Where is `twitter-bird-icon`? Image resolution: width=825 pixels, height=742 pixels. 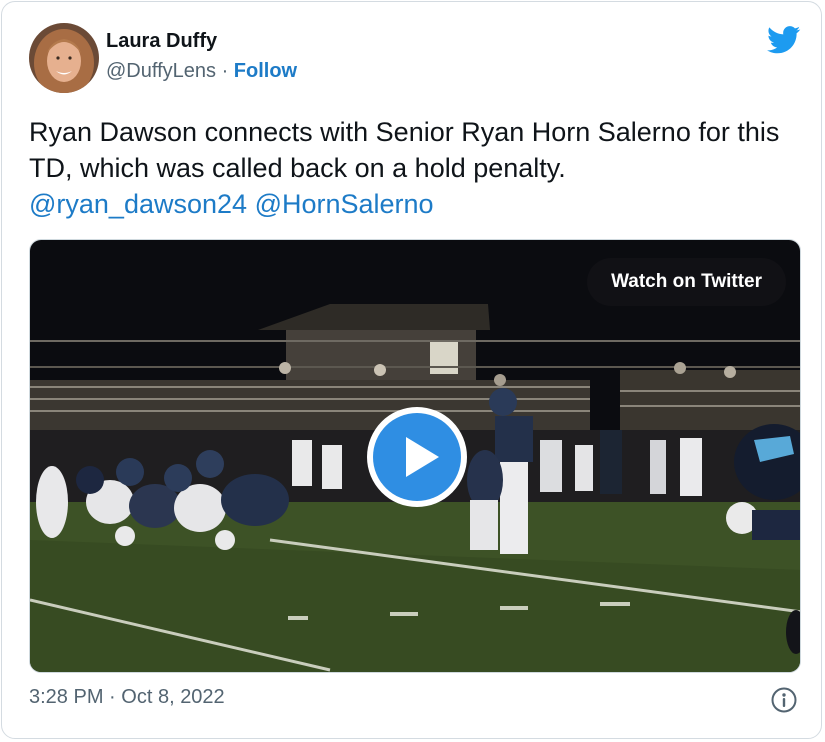 twitter-bird-icon is located at coordinates (784, 40).